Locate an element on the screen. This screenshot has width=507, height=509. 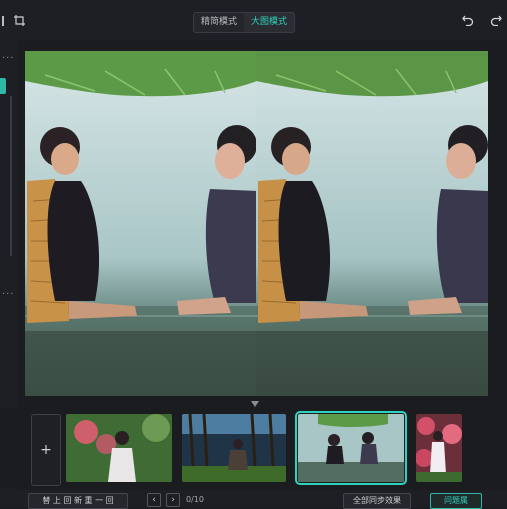
view-mode-toggle: 精简模式 大图模式 is located at coordinates (244, 22).